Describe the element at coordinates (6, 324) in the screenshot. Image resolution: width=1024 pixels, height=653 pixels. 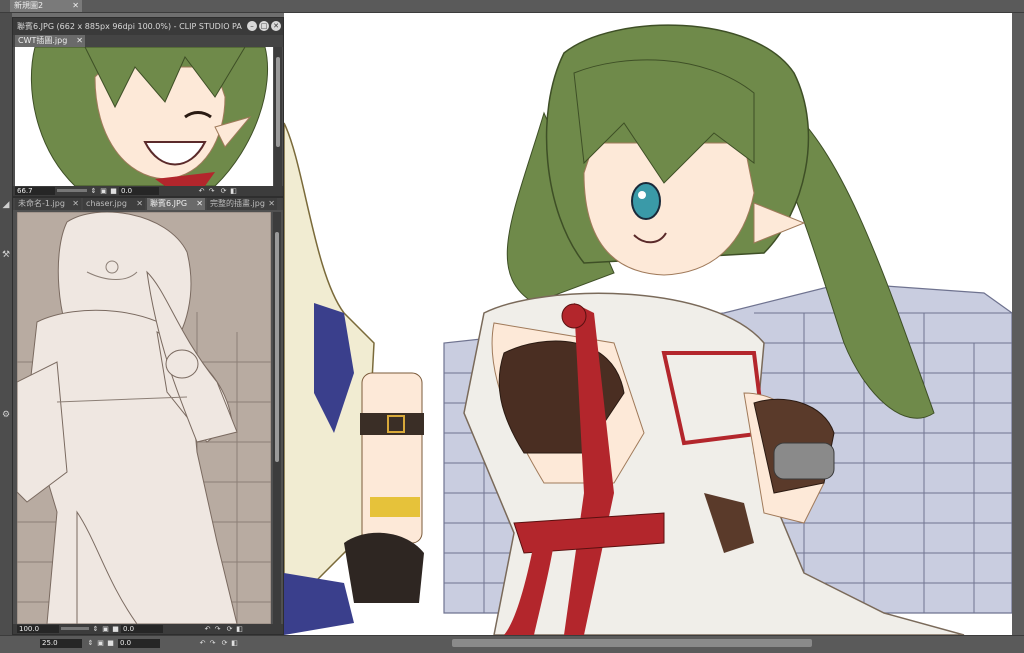
I see `left-tool-strip: ◢ ⚒ ⚙` at that location.